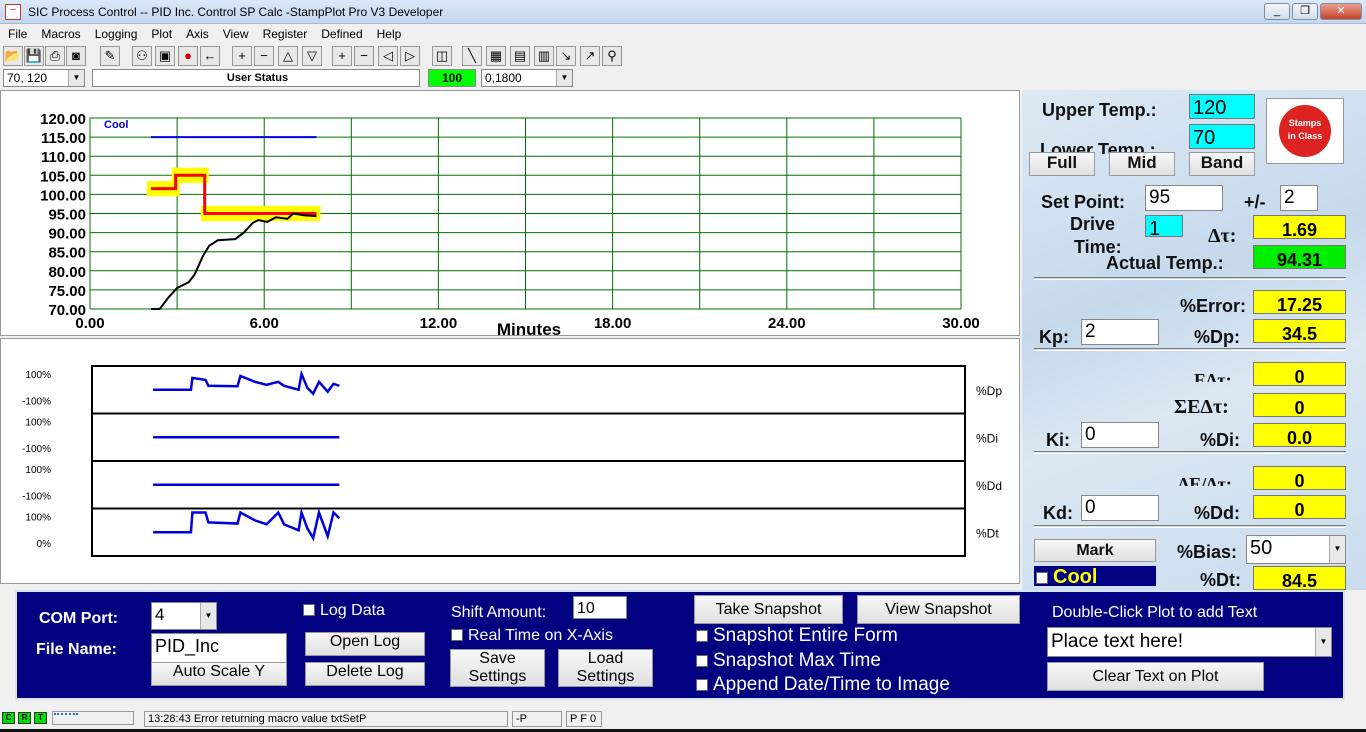 Image resolution: width=1366 pixels, height=732 pixels. I want to click on save-icon: 💾, so click(34, 56).